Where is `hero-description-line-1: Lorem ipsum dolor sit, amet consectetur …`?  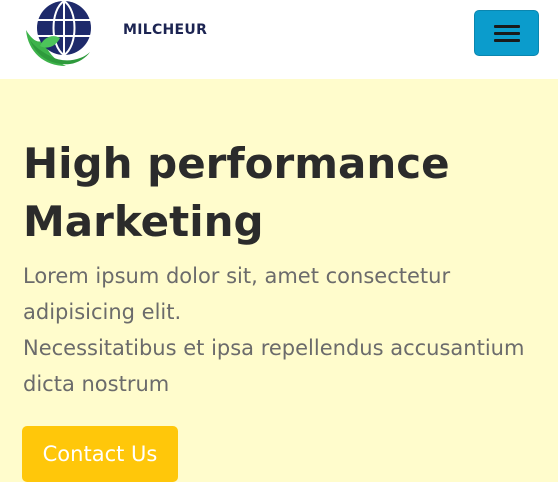 hero-description-line-1: Lorem ipsum dolor sit, amet consectetur … is located at coordinates (237, 294).